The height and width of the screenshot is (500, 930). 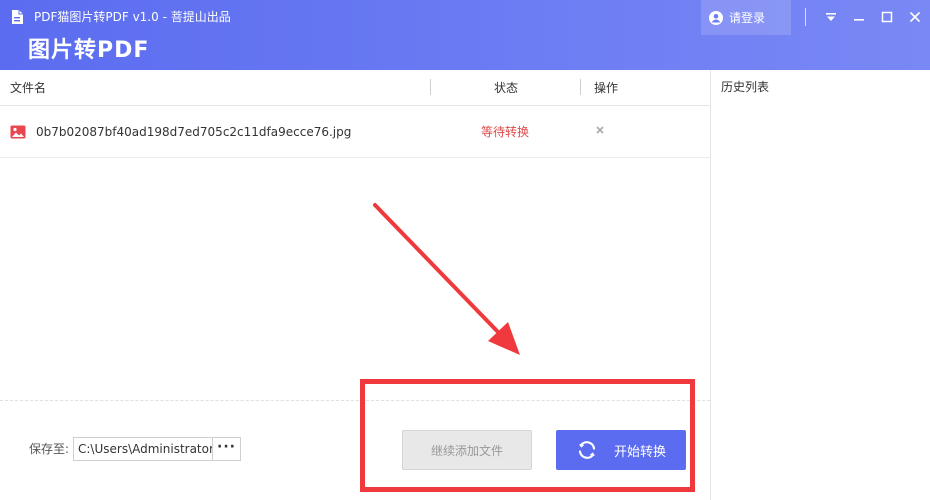 What do you see at coordinates (18, 132) in the screenshot?
I see `image-file-icon` at bounding box center [18, 132].